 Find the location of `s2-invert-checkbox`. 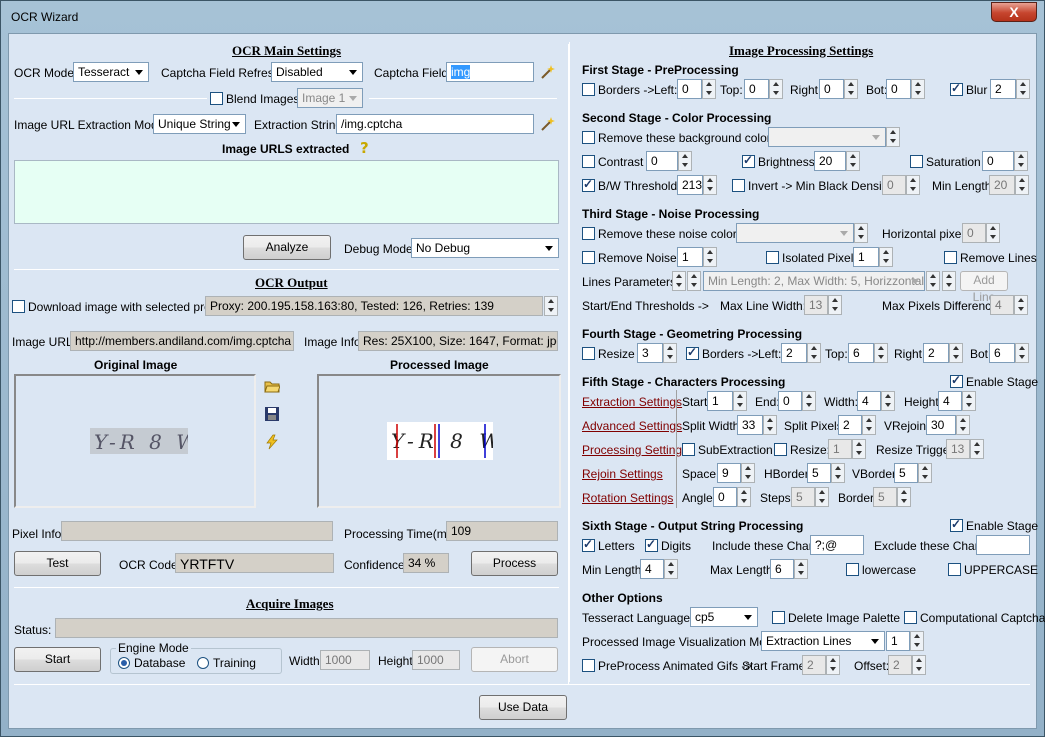

s2-invert-checkbox is located at coordinates (738, 185).